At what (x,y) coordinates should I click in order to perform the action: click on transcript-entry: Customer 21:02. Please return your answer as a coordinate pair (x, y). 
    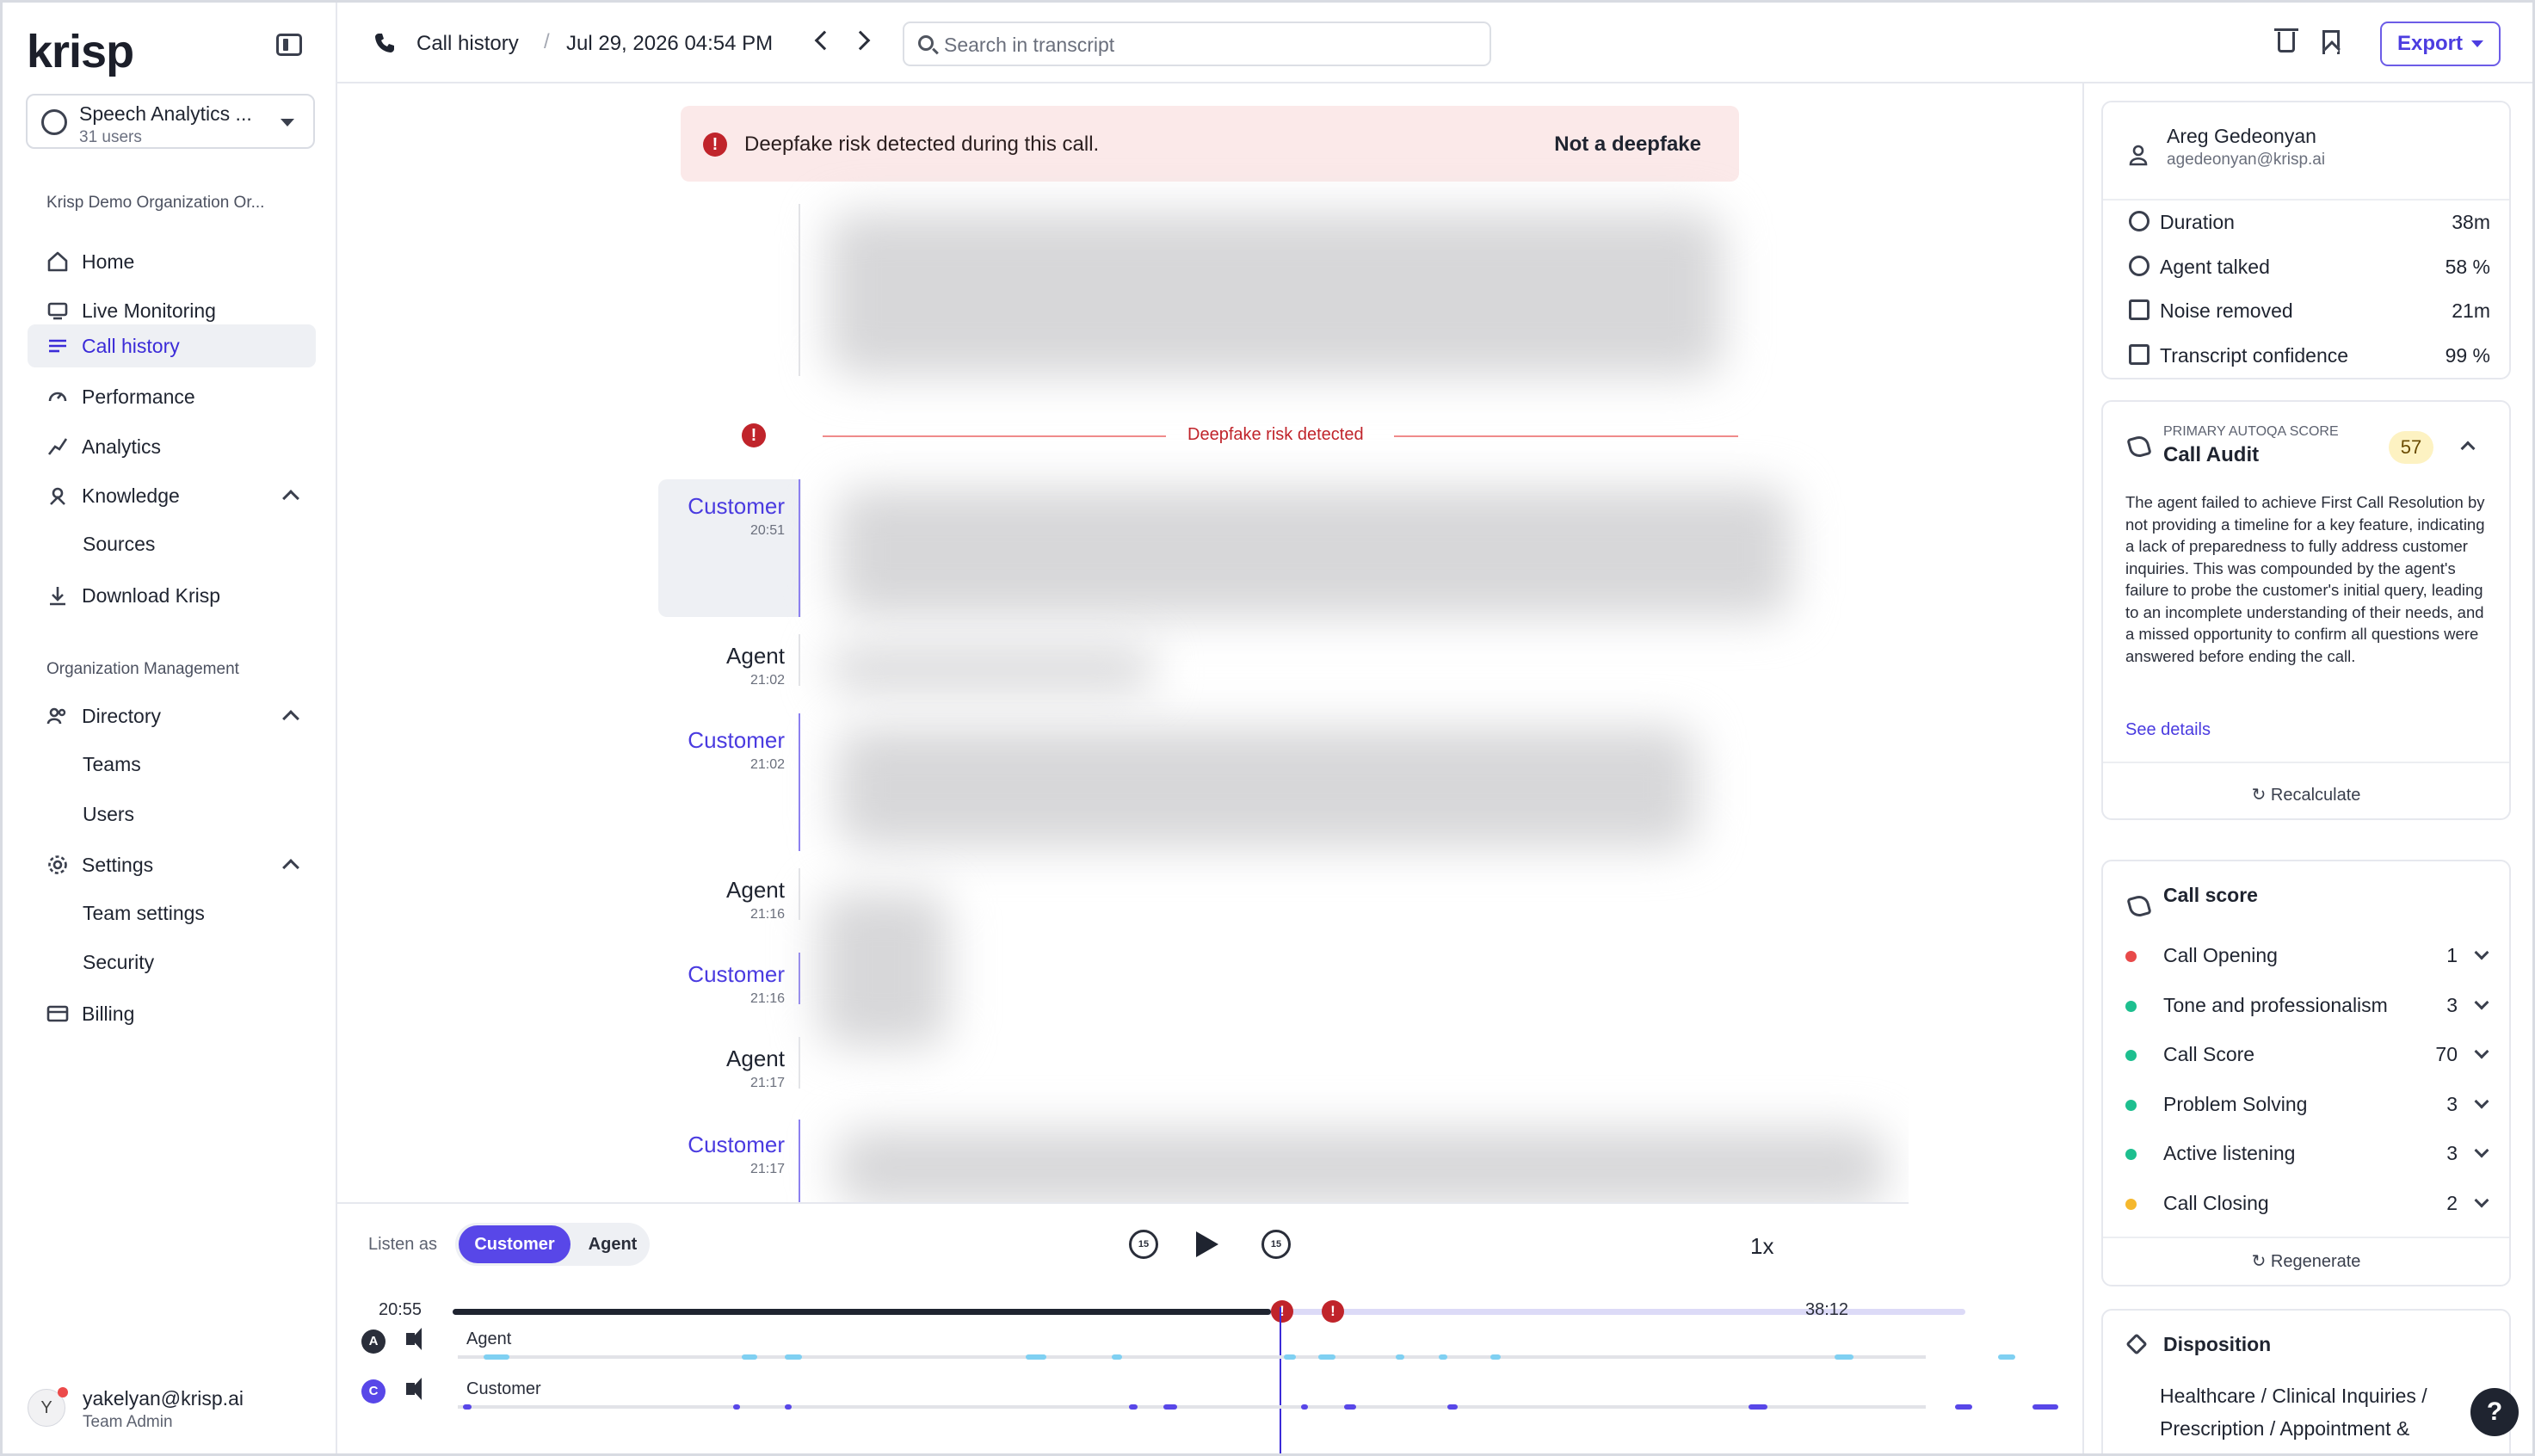
    Looking at the image, I should click on (720, 750).